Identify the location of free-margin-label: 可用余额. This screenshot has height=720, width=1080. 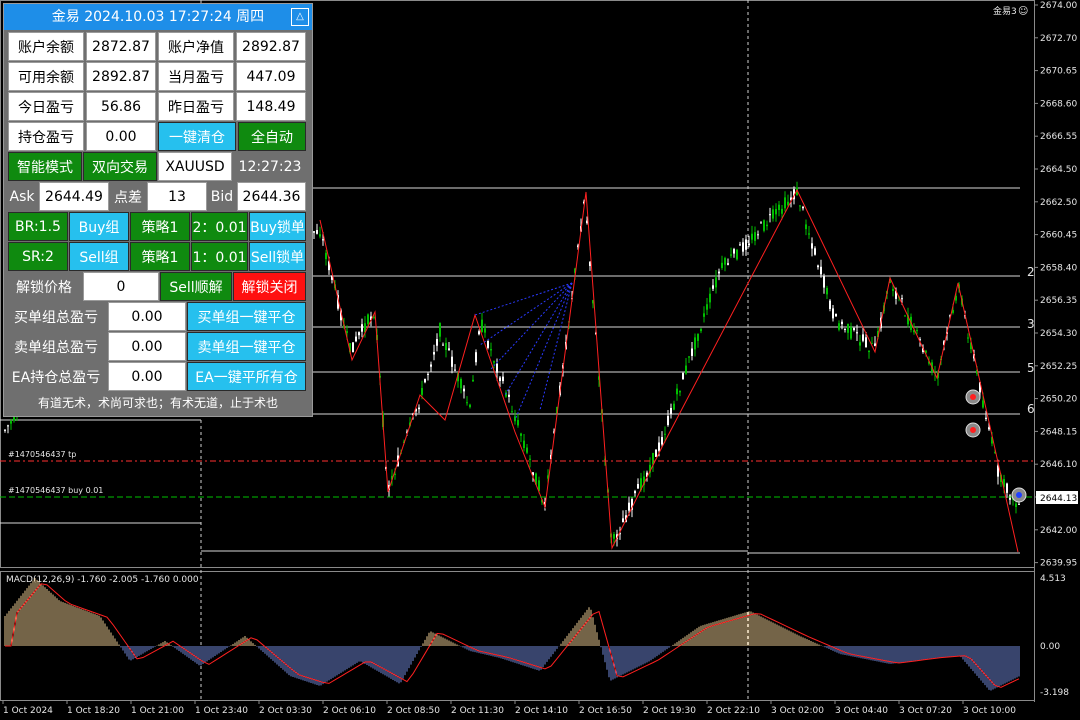
(46, 76).